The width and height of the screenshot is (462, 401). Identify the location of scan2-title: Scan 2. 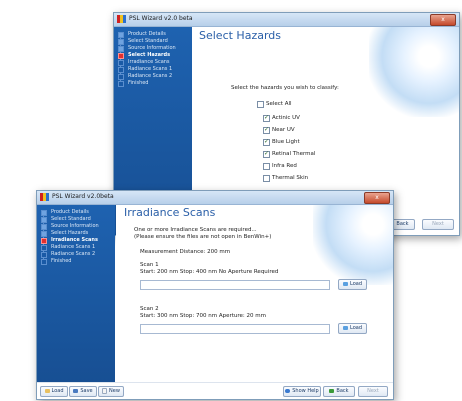
(149, 309).